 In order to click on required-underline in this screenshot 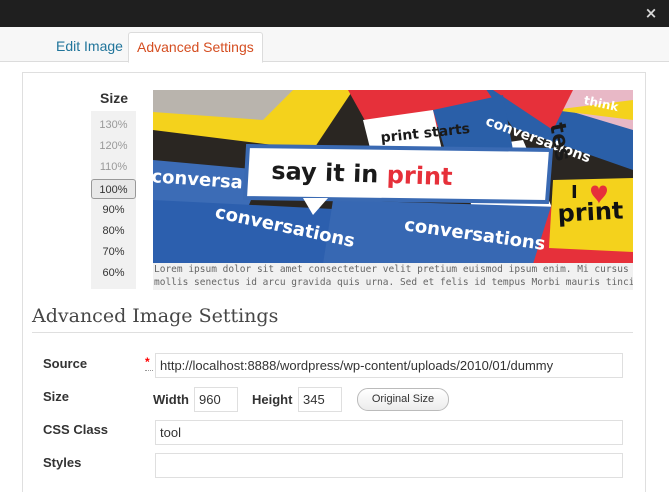, I will do `click(149, 370)`.